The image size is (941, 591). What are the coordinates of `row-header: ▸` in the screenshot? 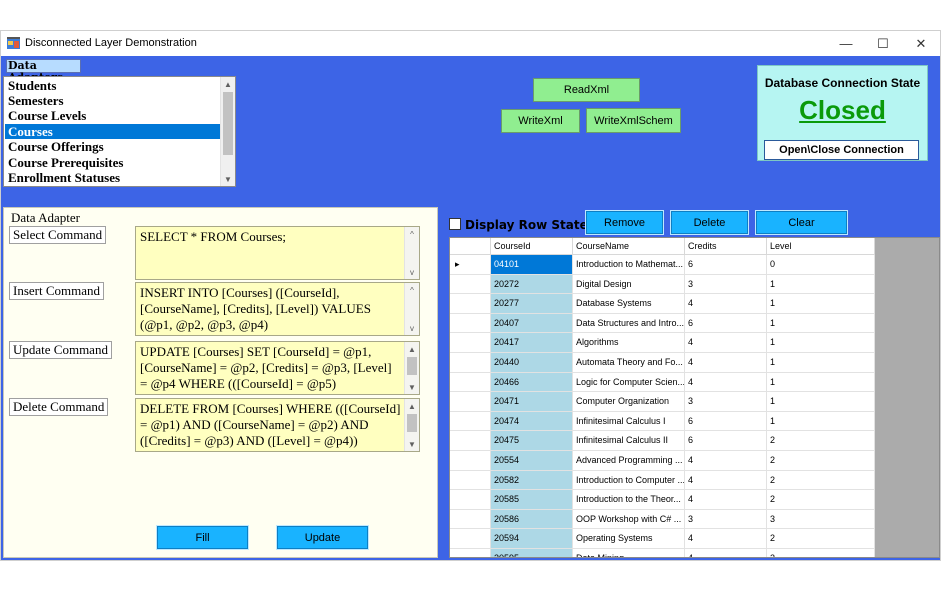 It's located at (470, 265).